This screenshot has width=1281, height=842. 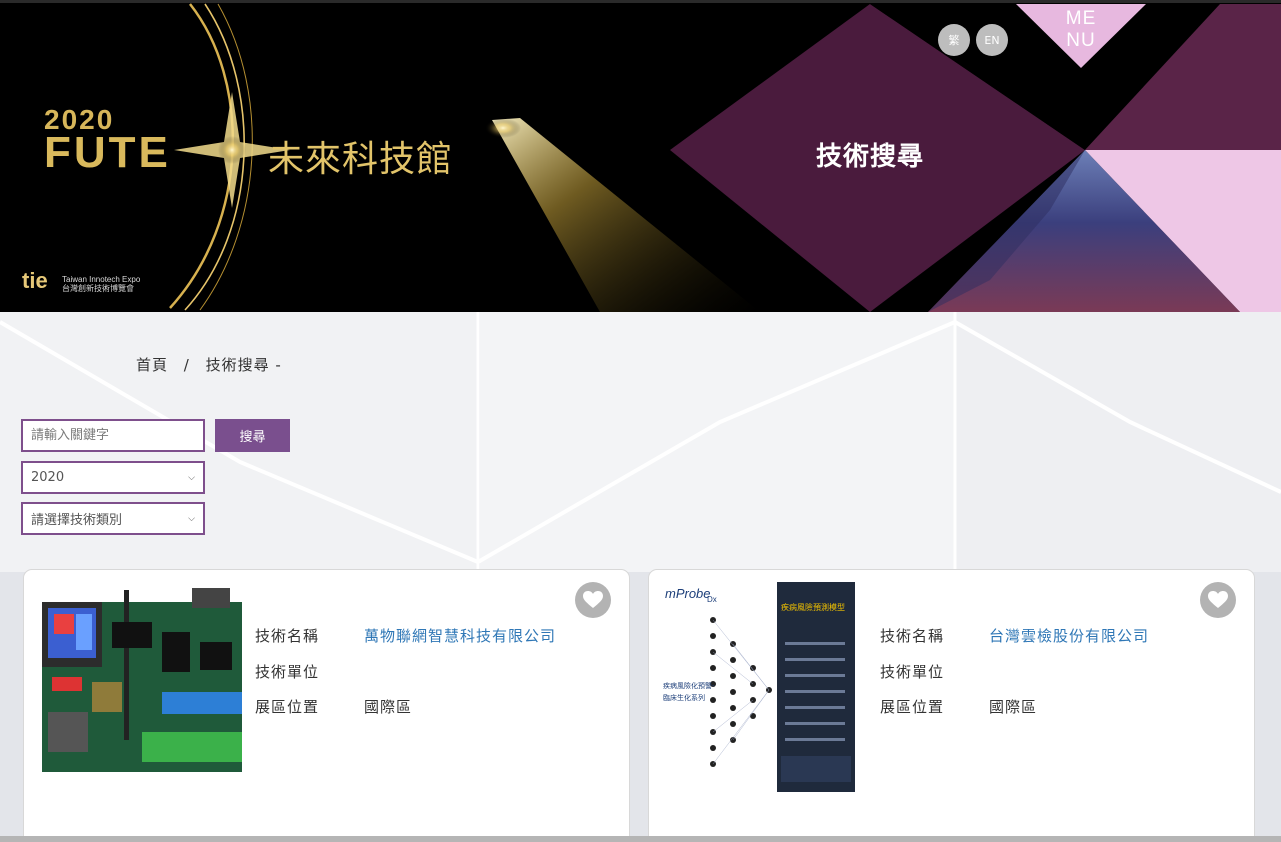 What do you see at coordinates (77, 520) in the screenshot?
I see `category-select-value: 請選擇技術類別` at bounding box center [77, 520].